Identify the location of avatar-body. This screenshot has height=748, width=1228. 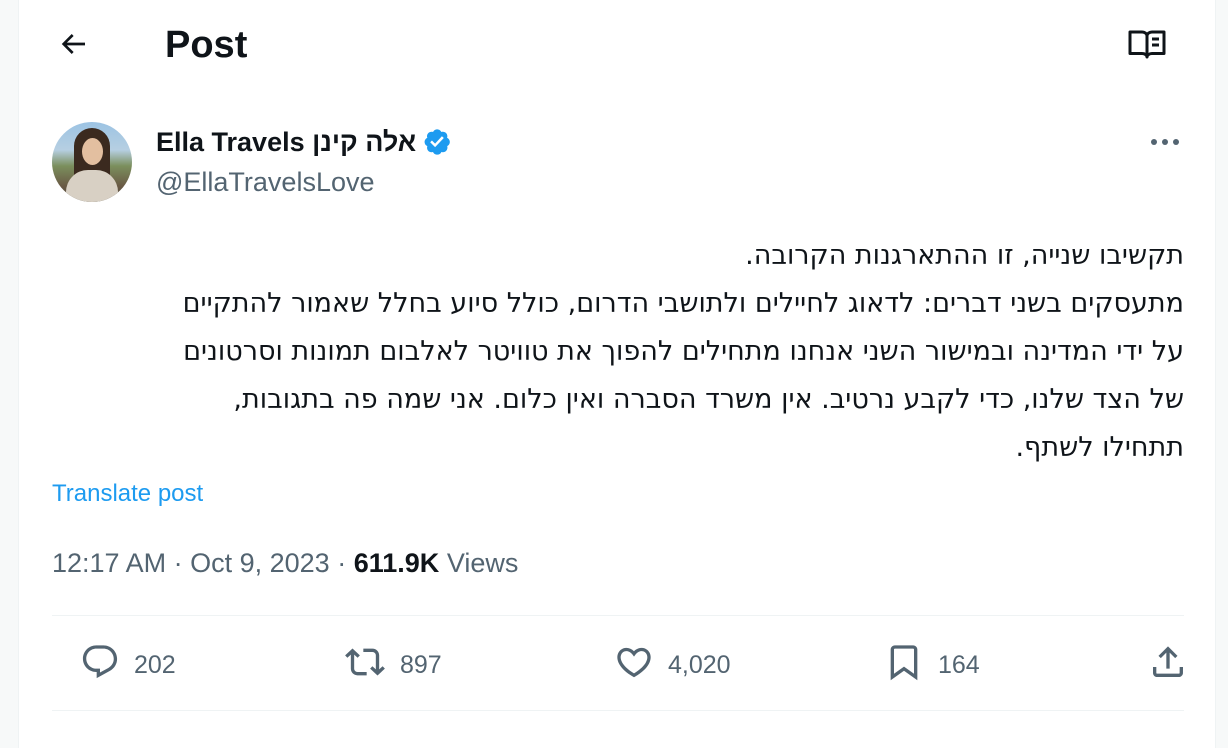
(92, 186).